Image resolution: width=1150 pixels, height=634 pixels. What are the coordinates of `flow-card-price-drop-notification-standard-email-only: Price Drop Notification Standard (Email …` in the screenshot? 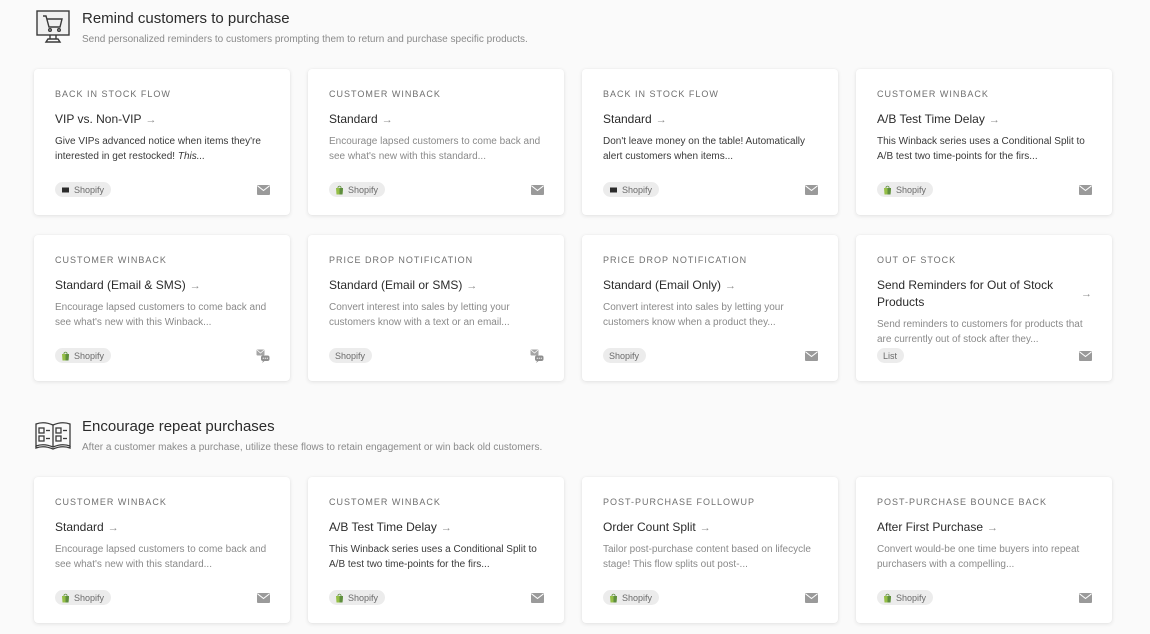 It's located at (710, 308).